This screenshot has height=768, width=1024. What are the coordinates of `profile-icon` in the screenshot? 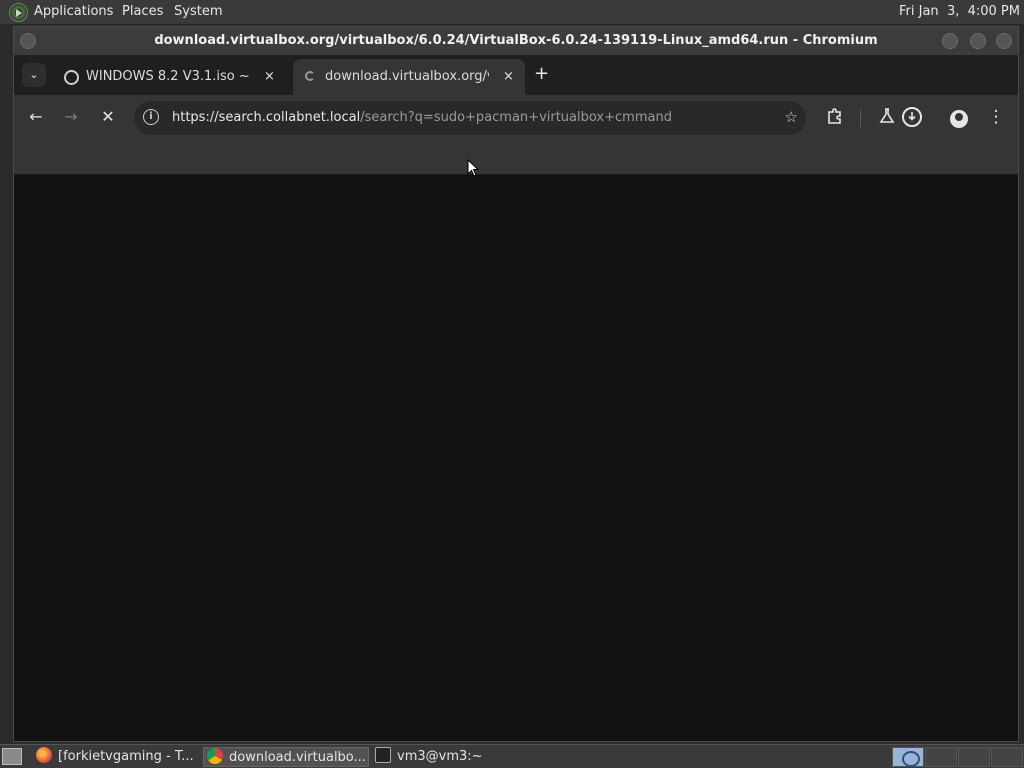 It's located at (959, 119).